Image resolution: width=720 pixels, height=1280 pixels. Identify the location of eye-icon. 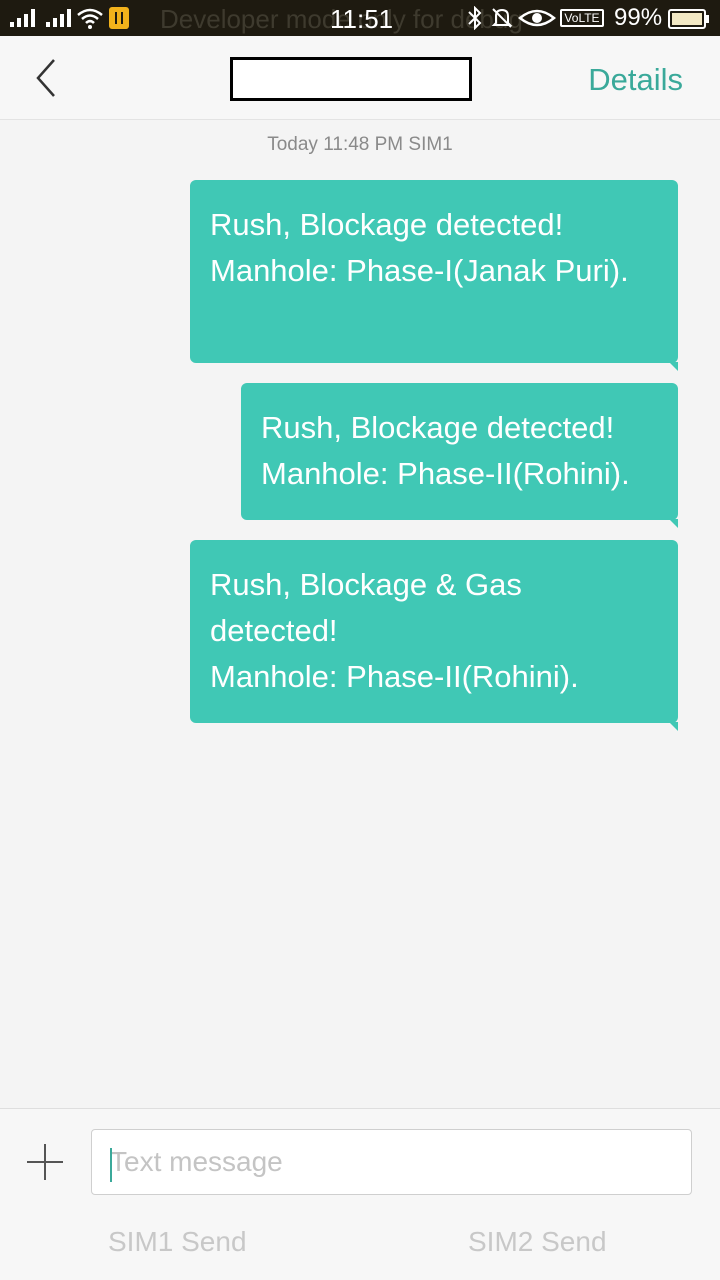
(537, 18).